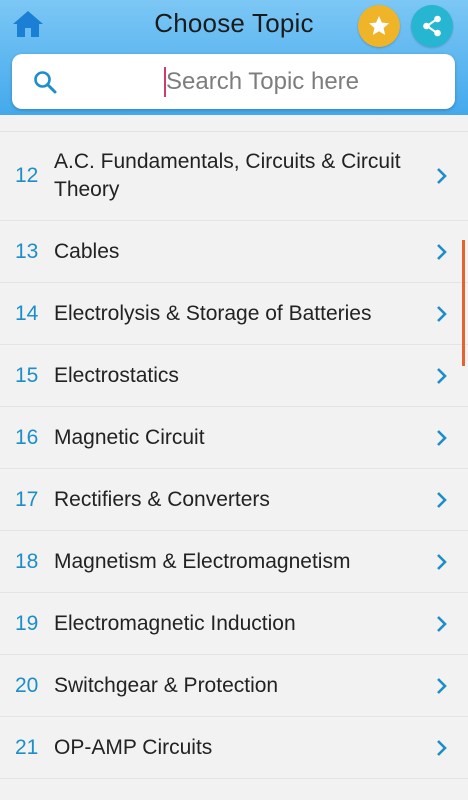 The height and width of the screenshot is (800, 468). What do you see at coordinates (87, 251) in the screenshot?
I see `topic-label: Cables` at bounding box center [87, 251].